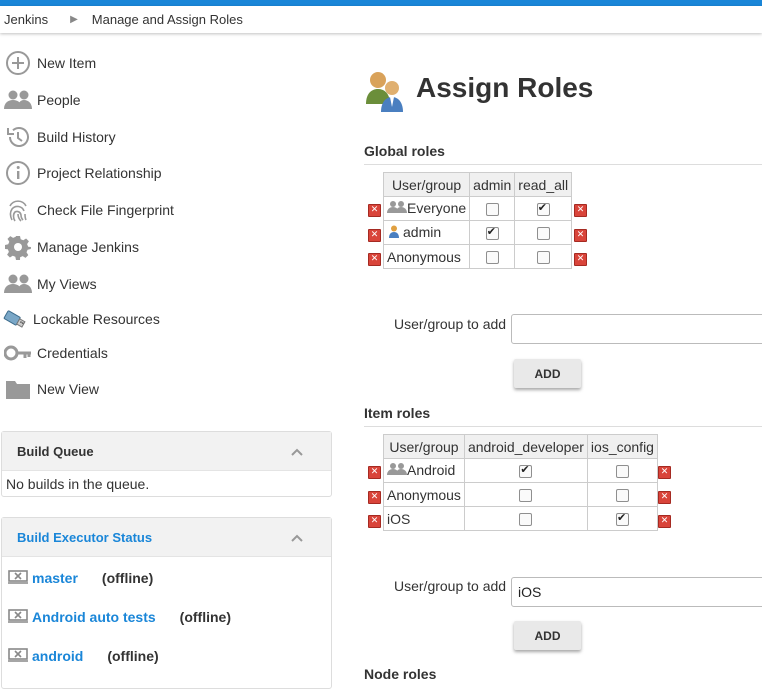 The height and width of the screenshot is (689, 762). What do you see at coordinates (24, 19) in the screenshot?
I see `breadcrumb-jenkins: Jenkins` at bounding box center [24, 19].